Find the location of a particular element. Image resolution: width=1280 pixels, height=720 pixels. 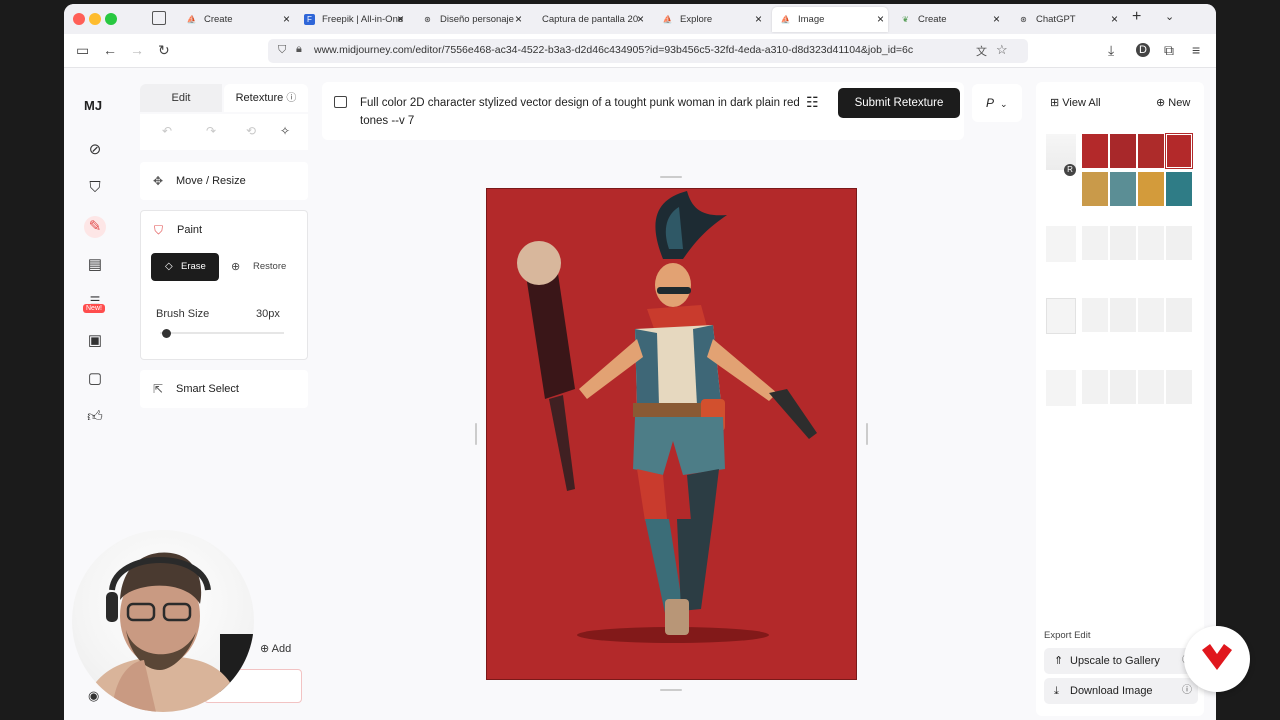

undo-icon: ↶ is located at coordinates (167, 131).